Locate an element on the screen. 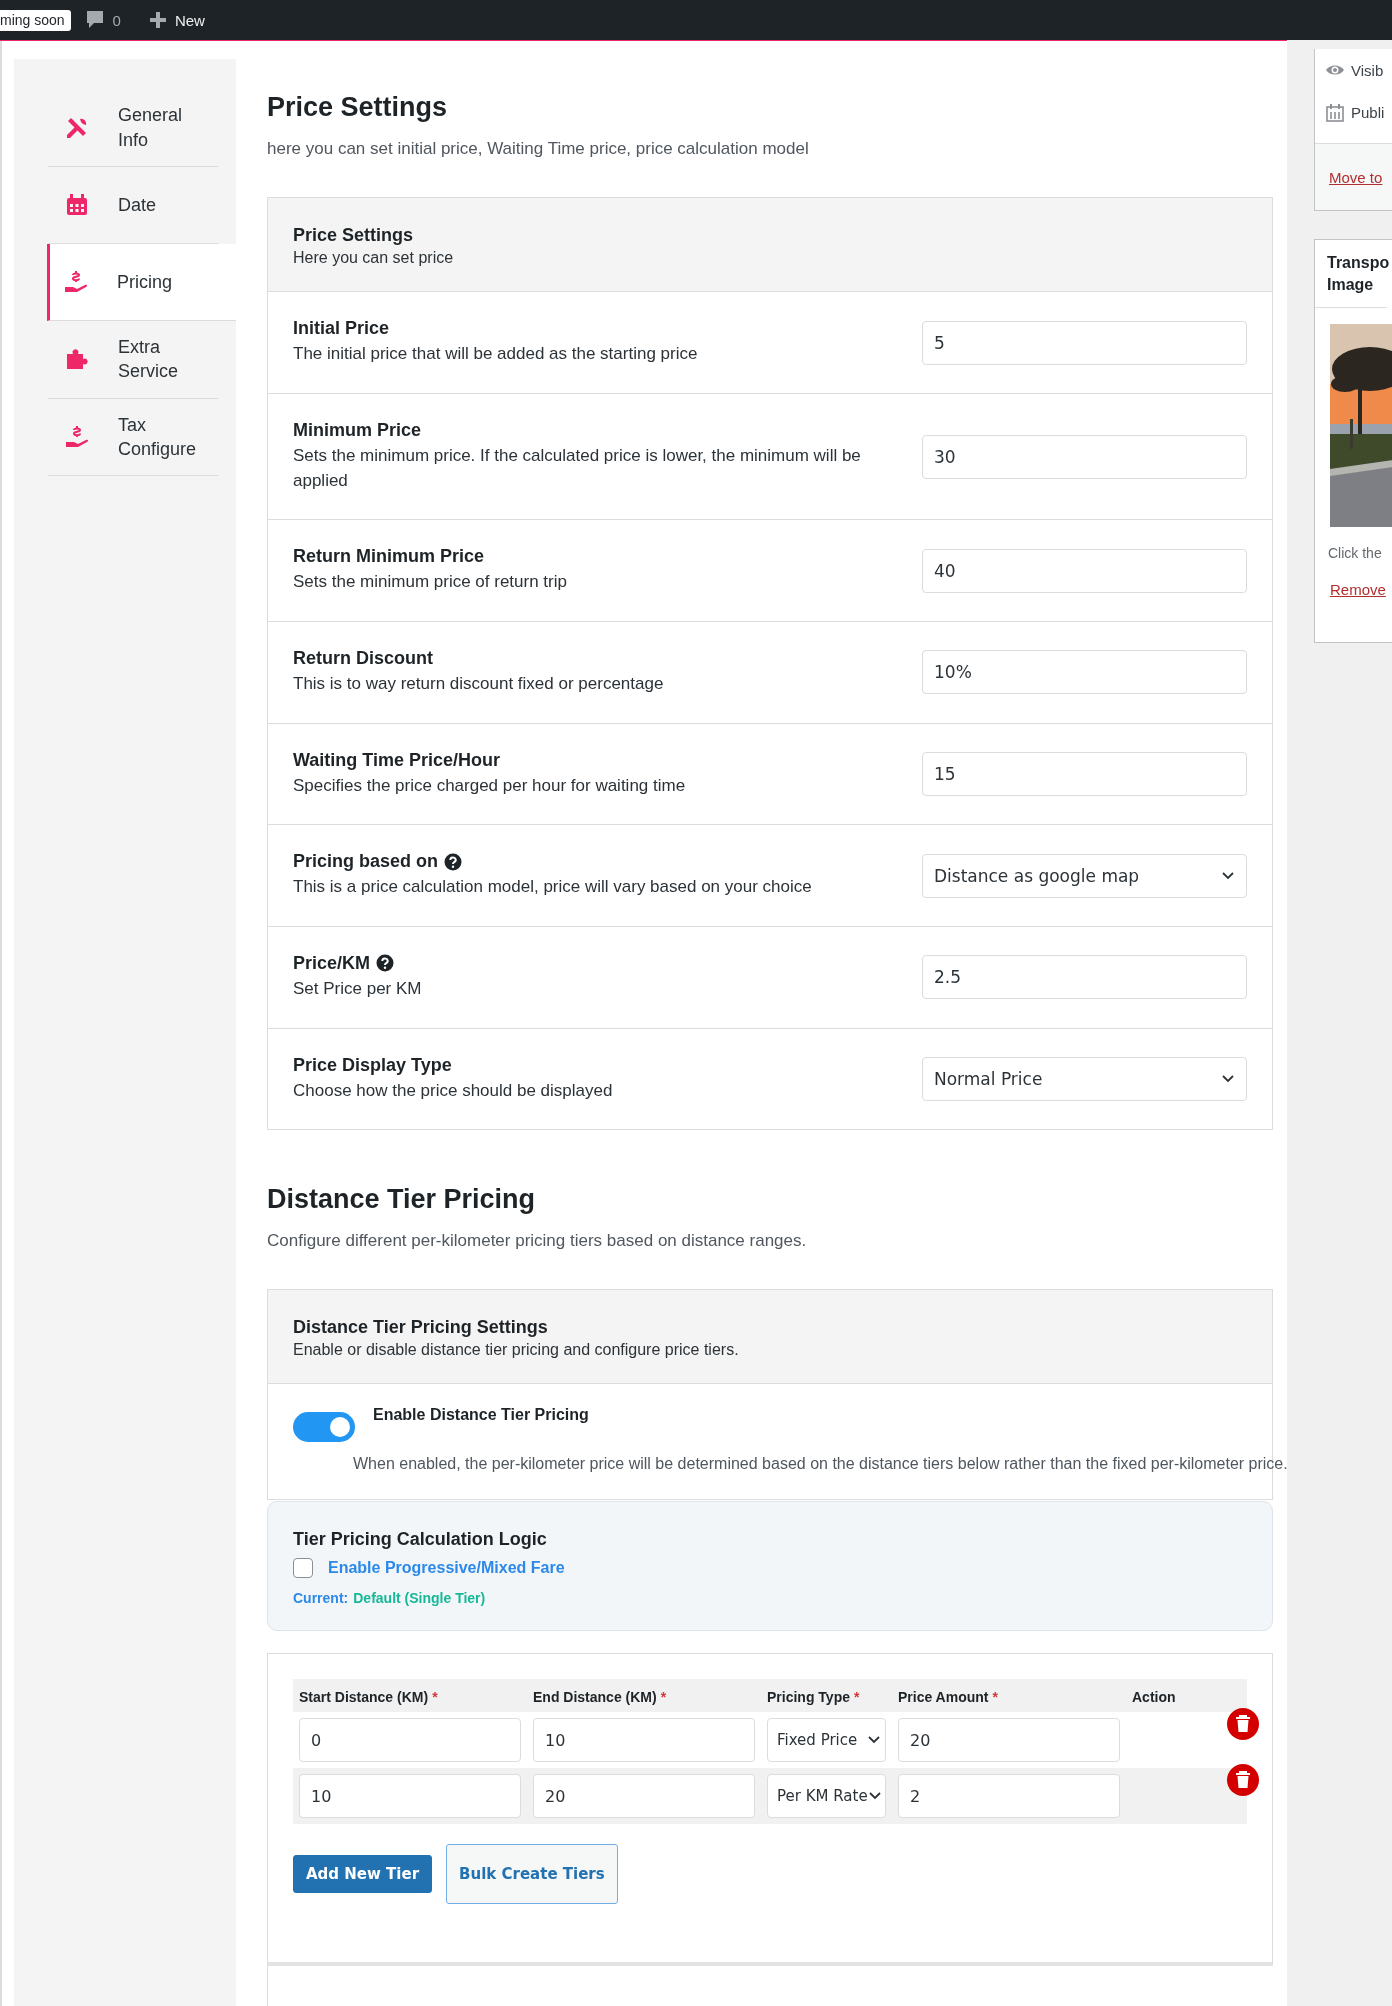 This screenshot has width=1392, height=2006. field-description: Specifies the price charged per hour for waiting time is located at coordinates (490, 785).